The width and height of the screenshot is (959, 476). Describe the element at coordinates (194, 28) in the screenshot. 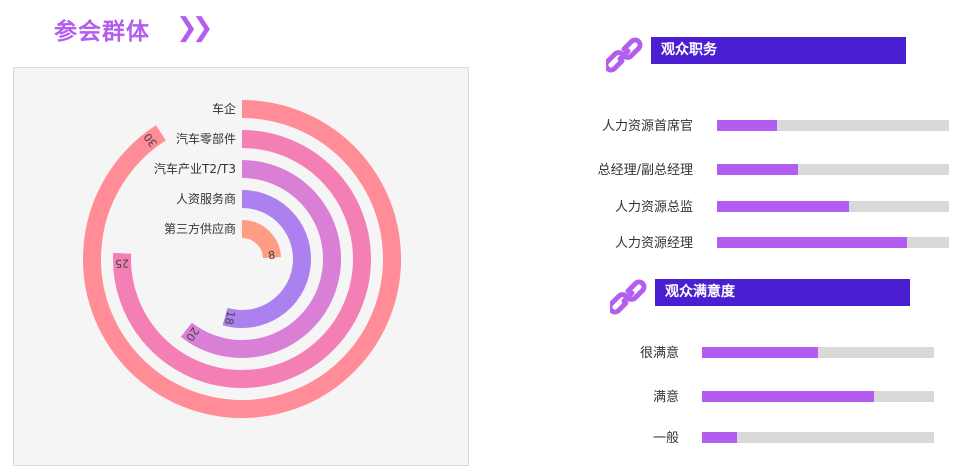

I see `double-chevron-right-icon: ❯❯` at that location.